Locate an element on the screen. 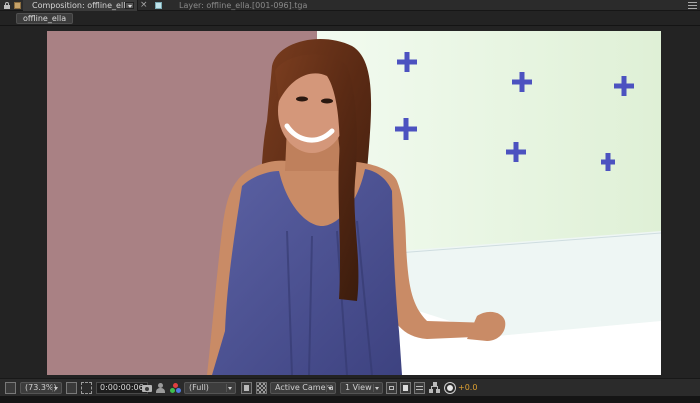  tab-layer: Layer: offline_ella.[001-096].tga is located at coordinates (243, 5).